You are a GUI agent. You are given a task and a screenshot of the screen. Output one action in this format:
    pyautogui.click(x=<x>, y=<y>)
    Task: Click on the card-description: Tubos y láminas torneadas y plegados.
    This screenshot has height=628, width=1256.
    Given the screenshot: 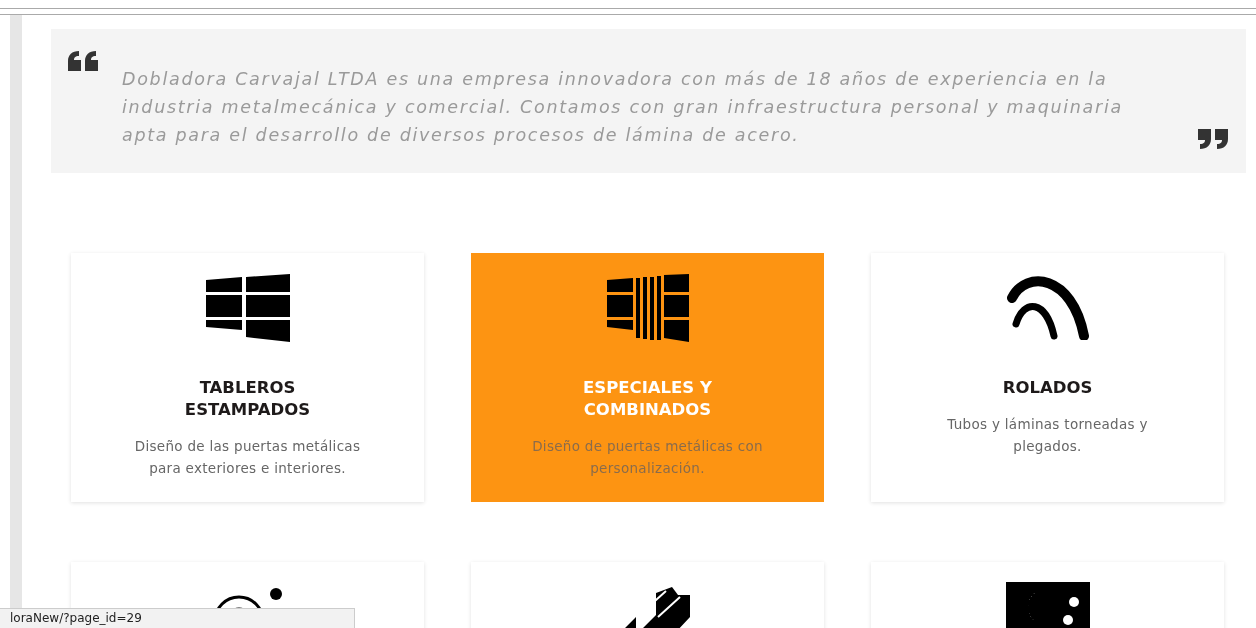 What is the action you would take?
    pyautogui.click(x=1047, y=435)
    